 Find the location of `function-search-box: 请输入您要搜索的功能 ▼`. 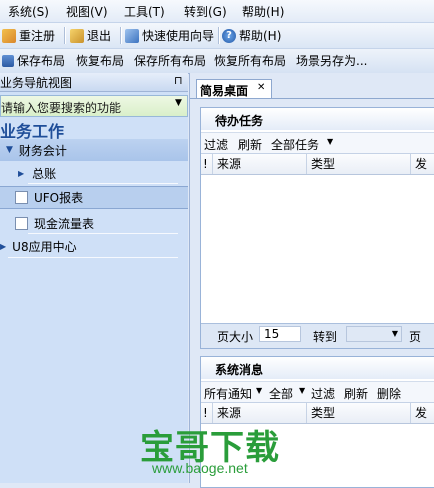

function-search-box: 请输入您要搜索的功能 ▼ is located at coordinates (94, 106).